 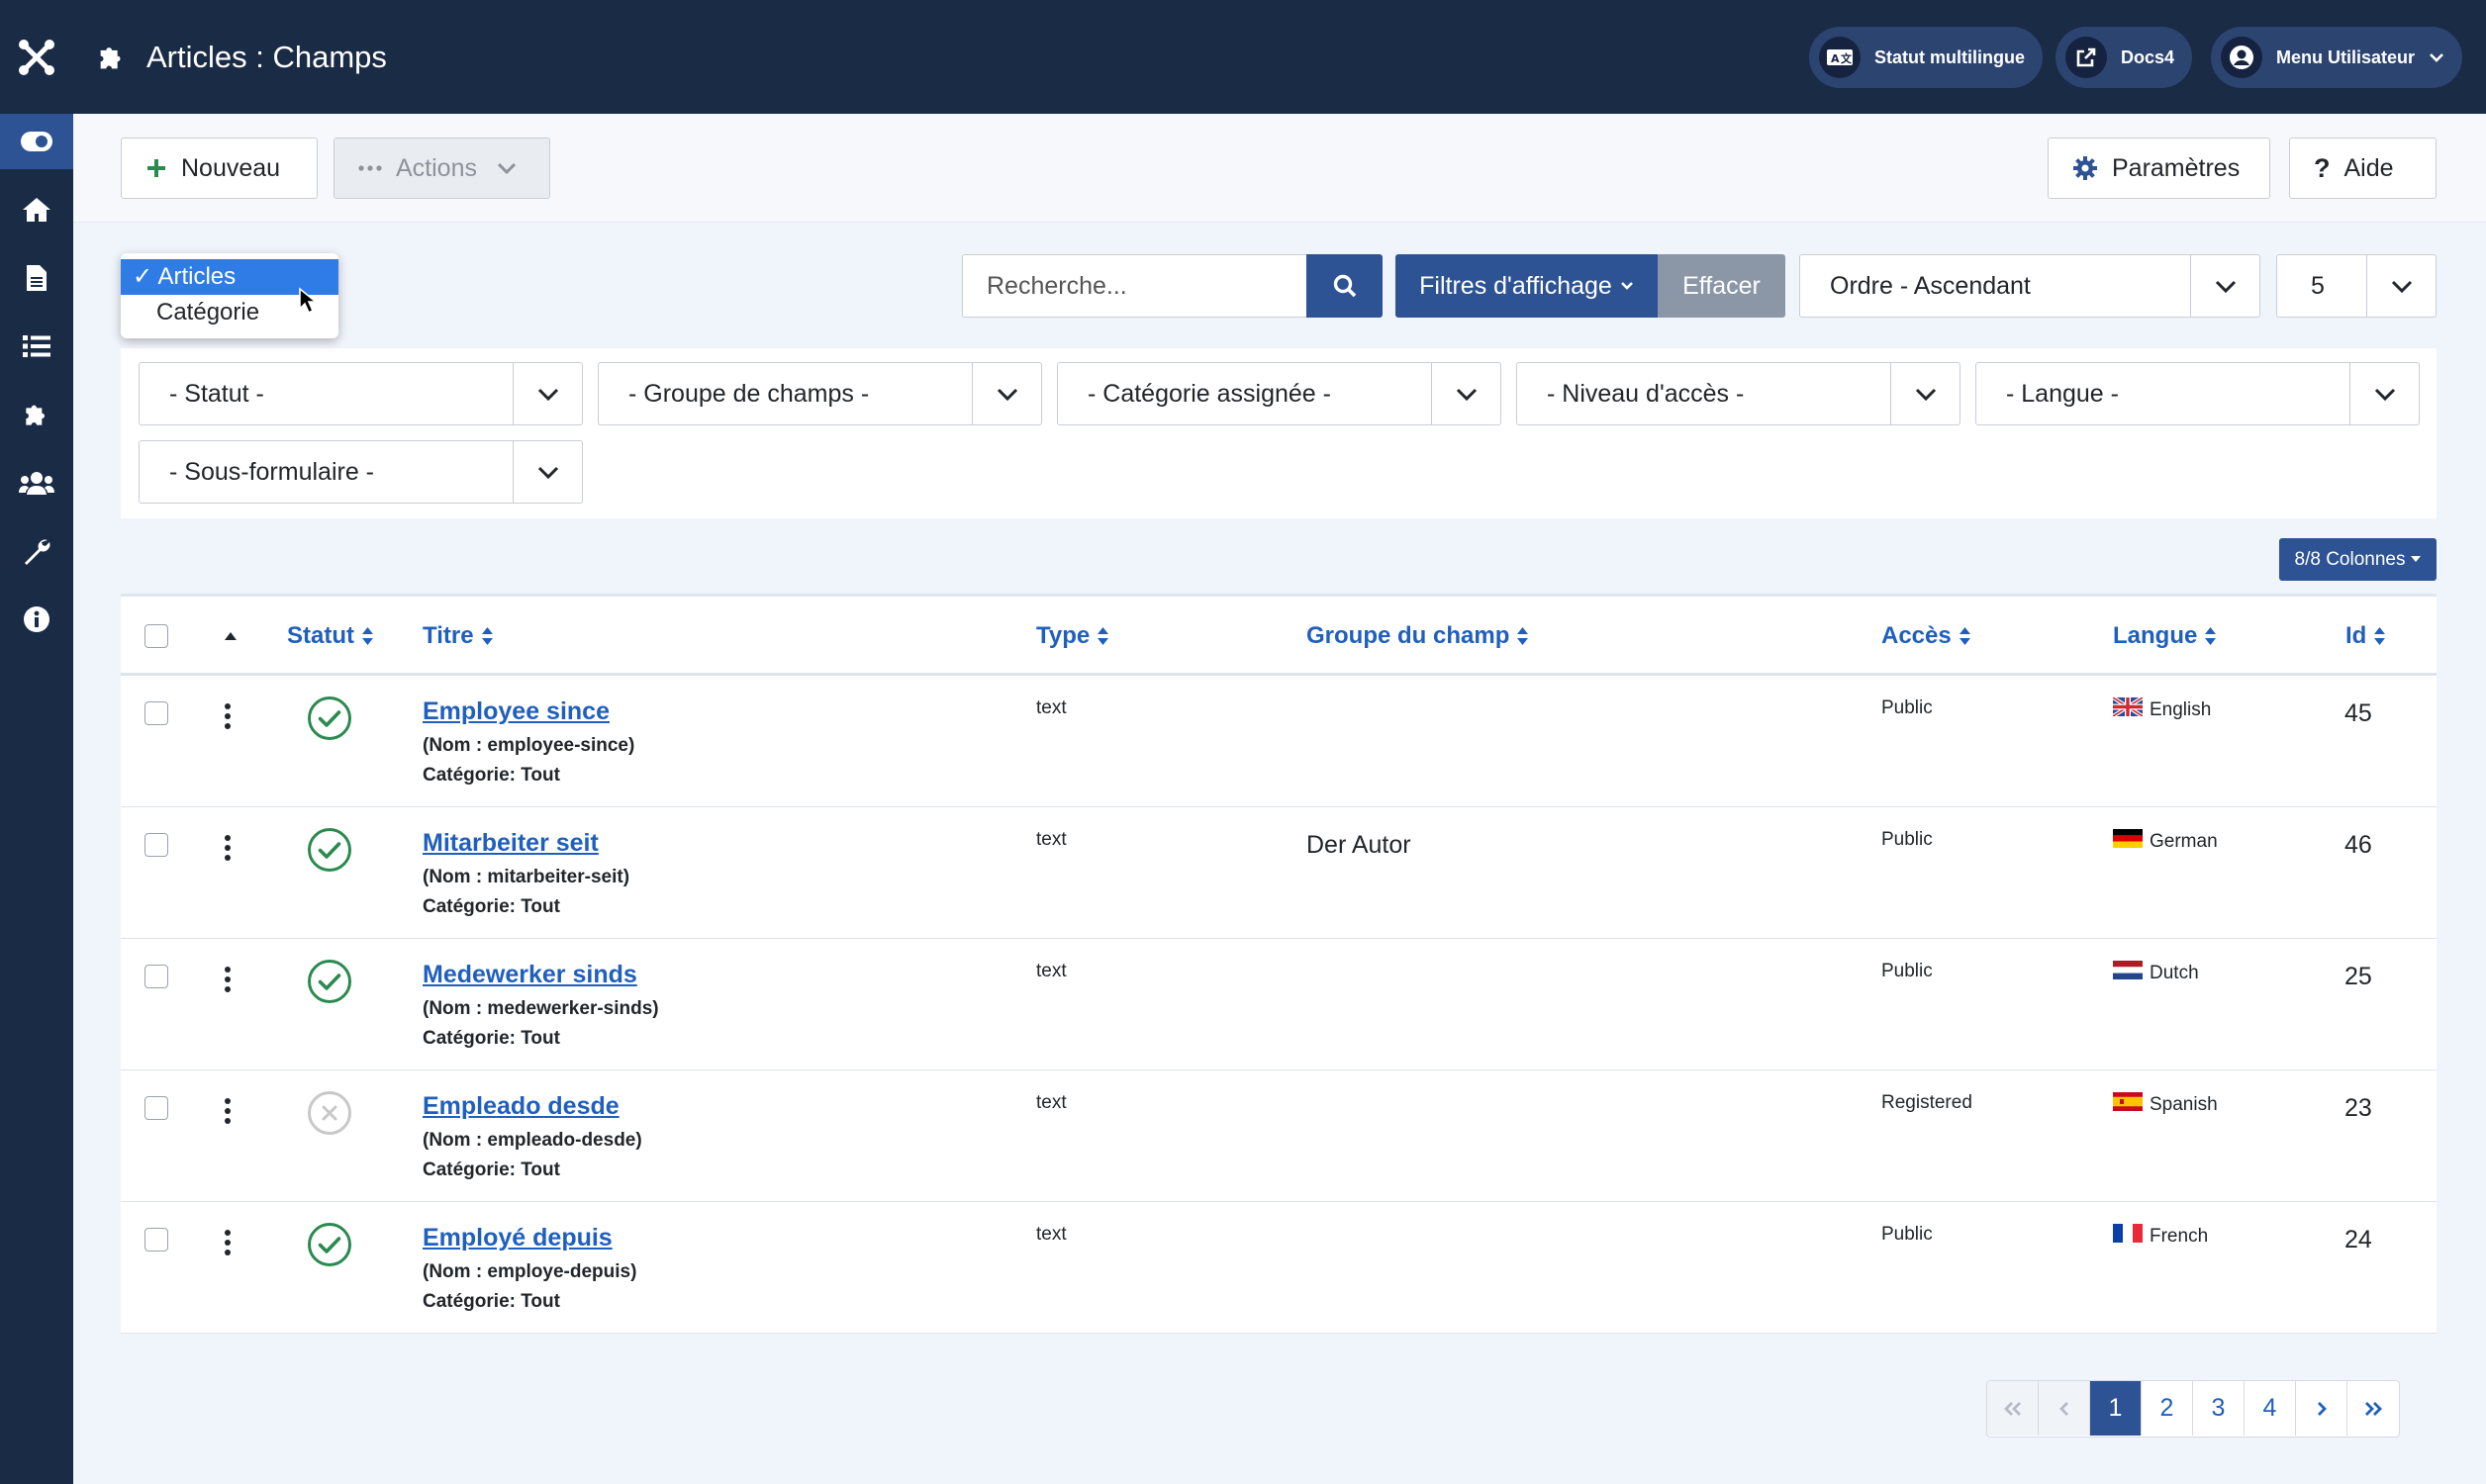 I want to click on sidebar-item-help, so click(x=36, y=619).